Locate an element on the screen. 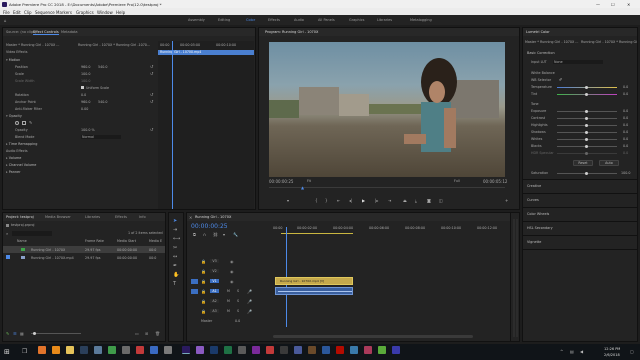  hdr-specular-value: 0.0 is located at coordinates (625, 153).